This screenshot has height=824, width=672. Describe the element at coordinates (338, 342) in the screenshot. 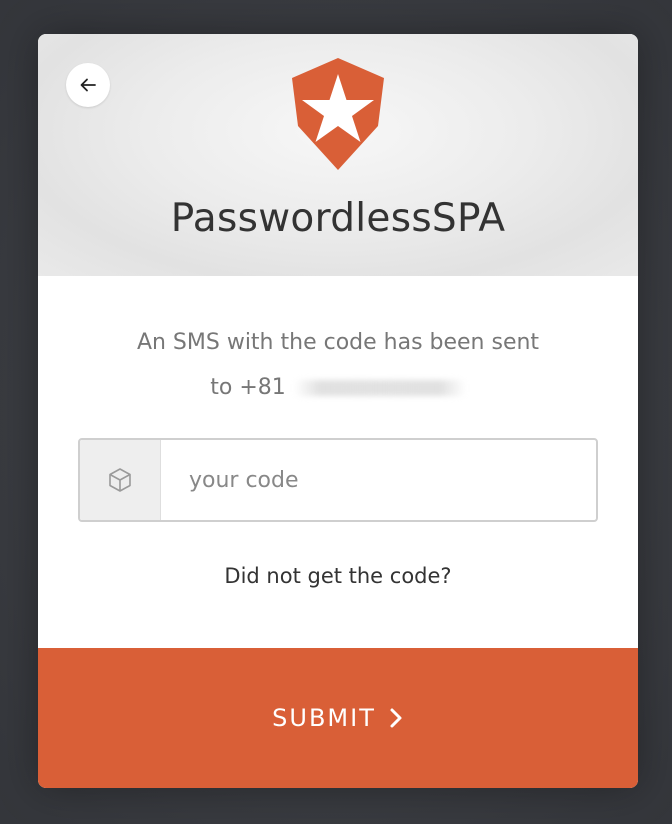

I see `sms-sent-text: An SMS with the code has been sent` at that location.